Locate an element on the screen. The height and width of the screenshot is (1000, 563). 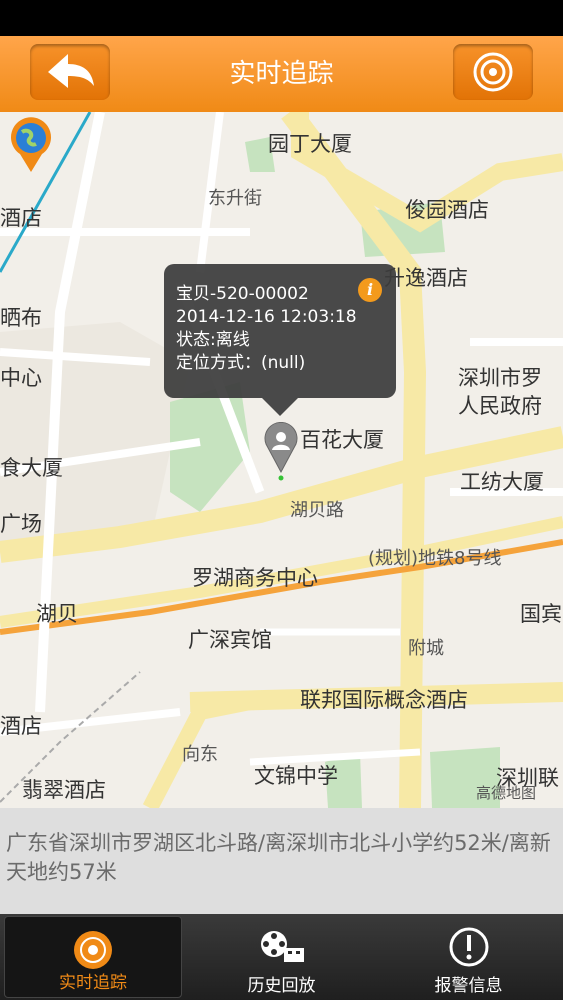
map-label-hotel-2: 酒店 is located at coordinates (21, 726).